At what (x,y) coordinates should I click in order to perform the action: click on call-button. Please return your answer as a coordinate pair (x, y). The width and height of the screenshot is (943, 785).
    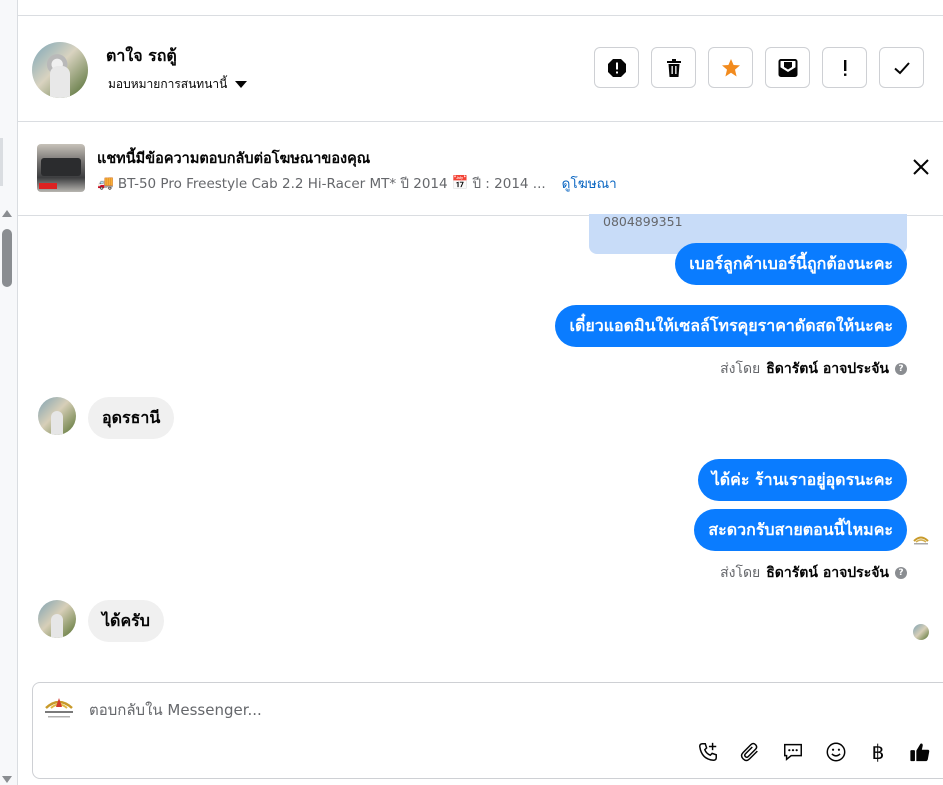
    Looking at the image, I should click on (708, 752).